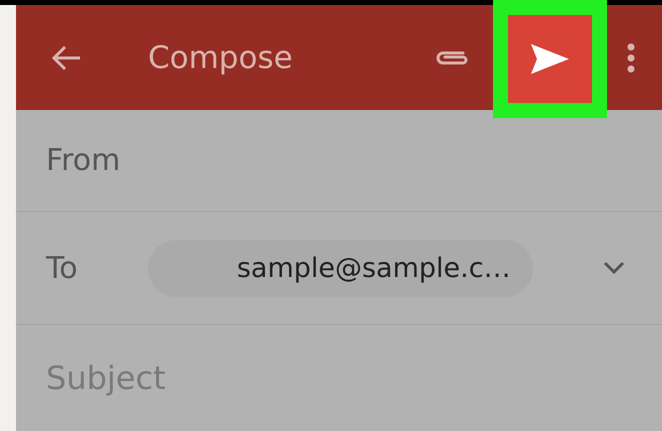 The height and width of the screenshot is (431, 662). I want to click on send-icon, so click(550, 59).